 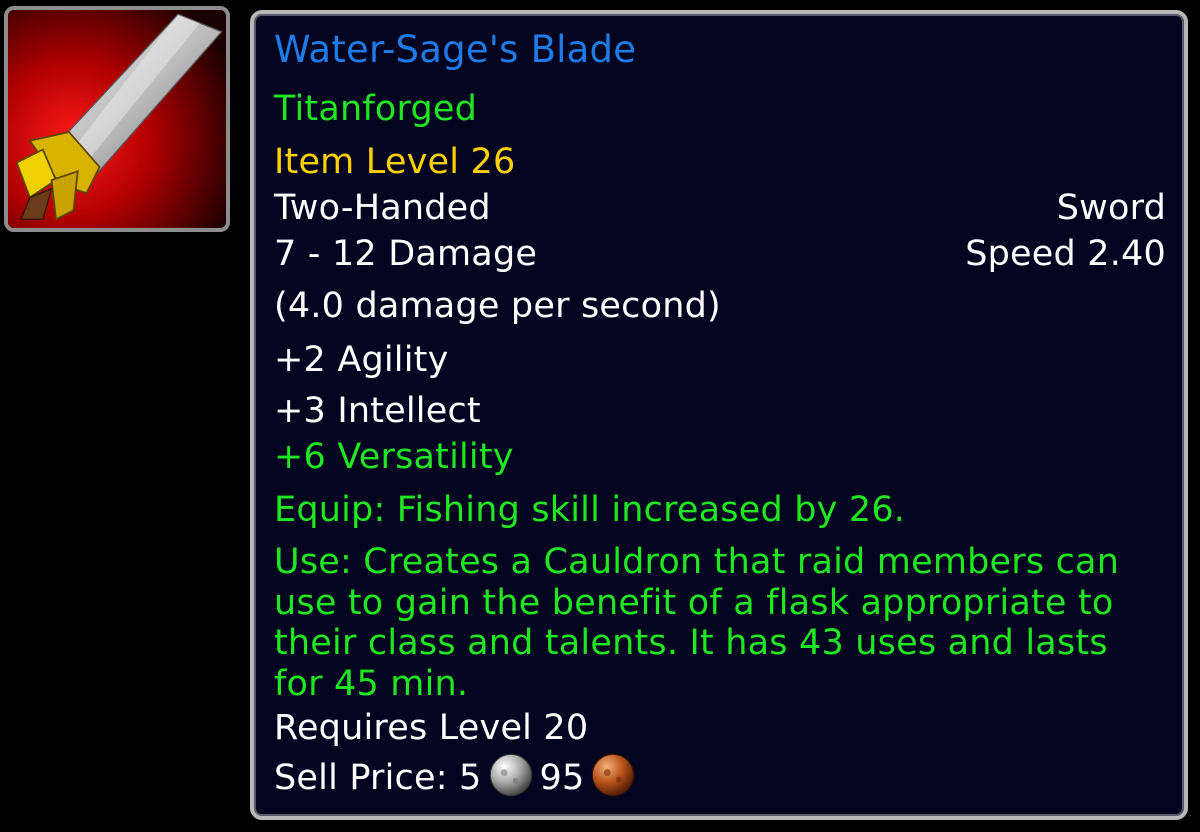 What do you see at coordinates (377, 411) in the screenshot?
I see `stat-line: +3 Intellect` at bounding box center [377, 411].